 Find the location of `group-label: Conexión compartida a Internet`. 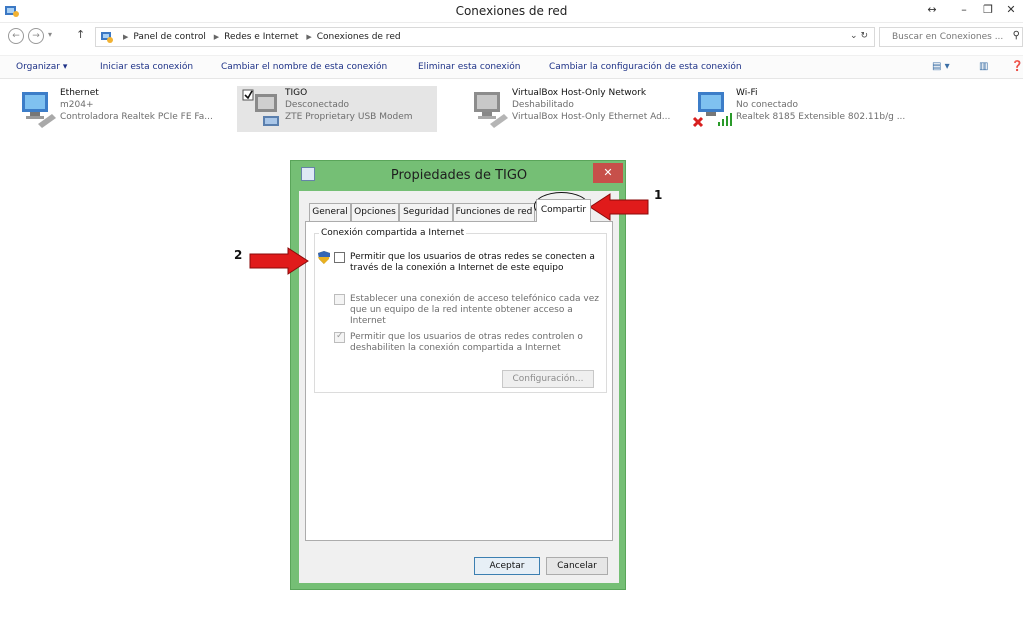

group-label: Conexión compartida a Internet is located at coordinates (393, 233).